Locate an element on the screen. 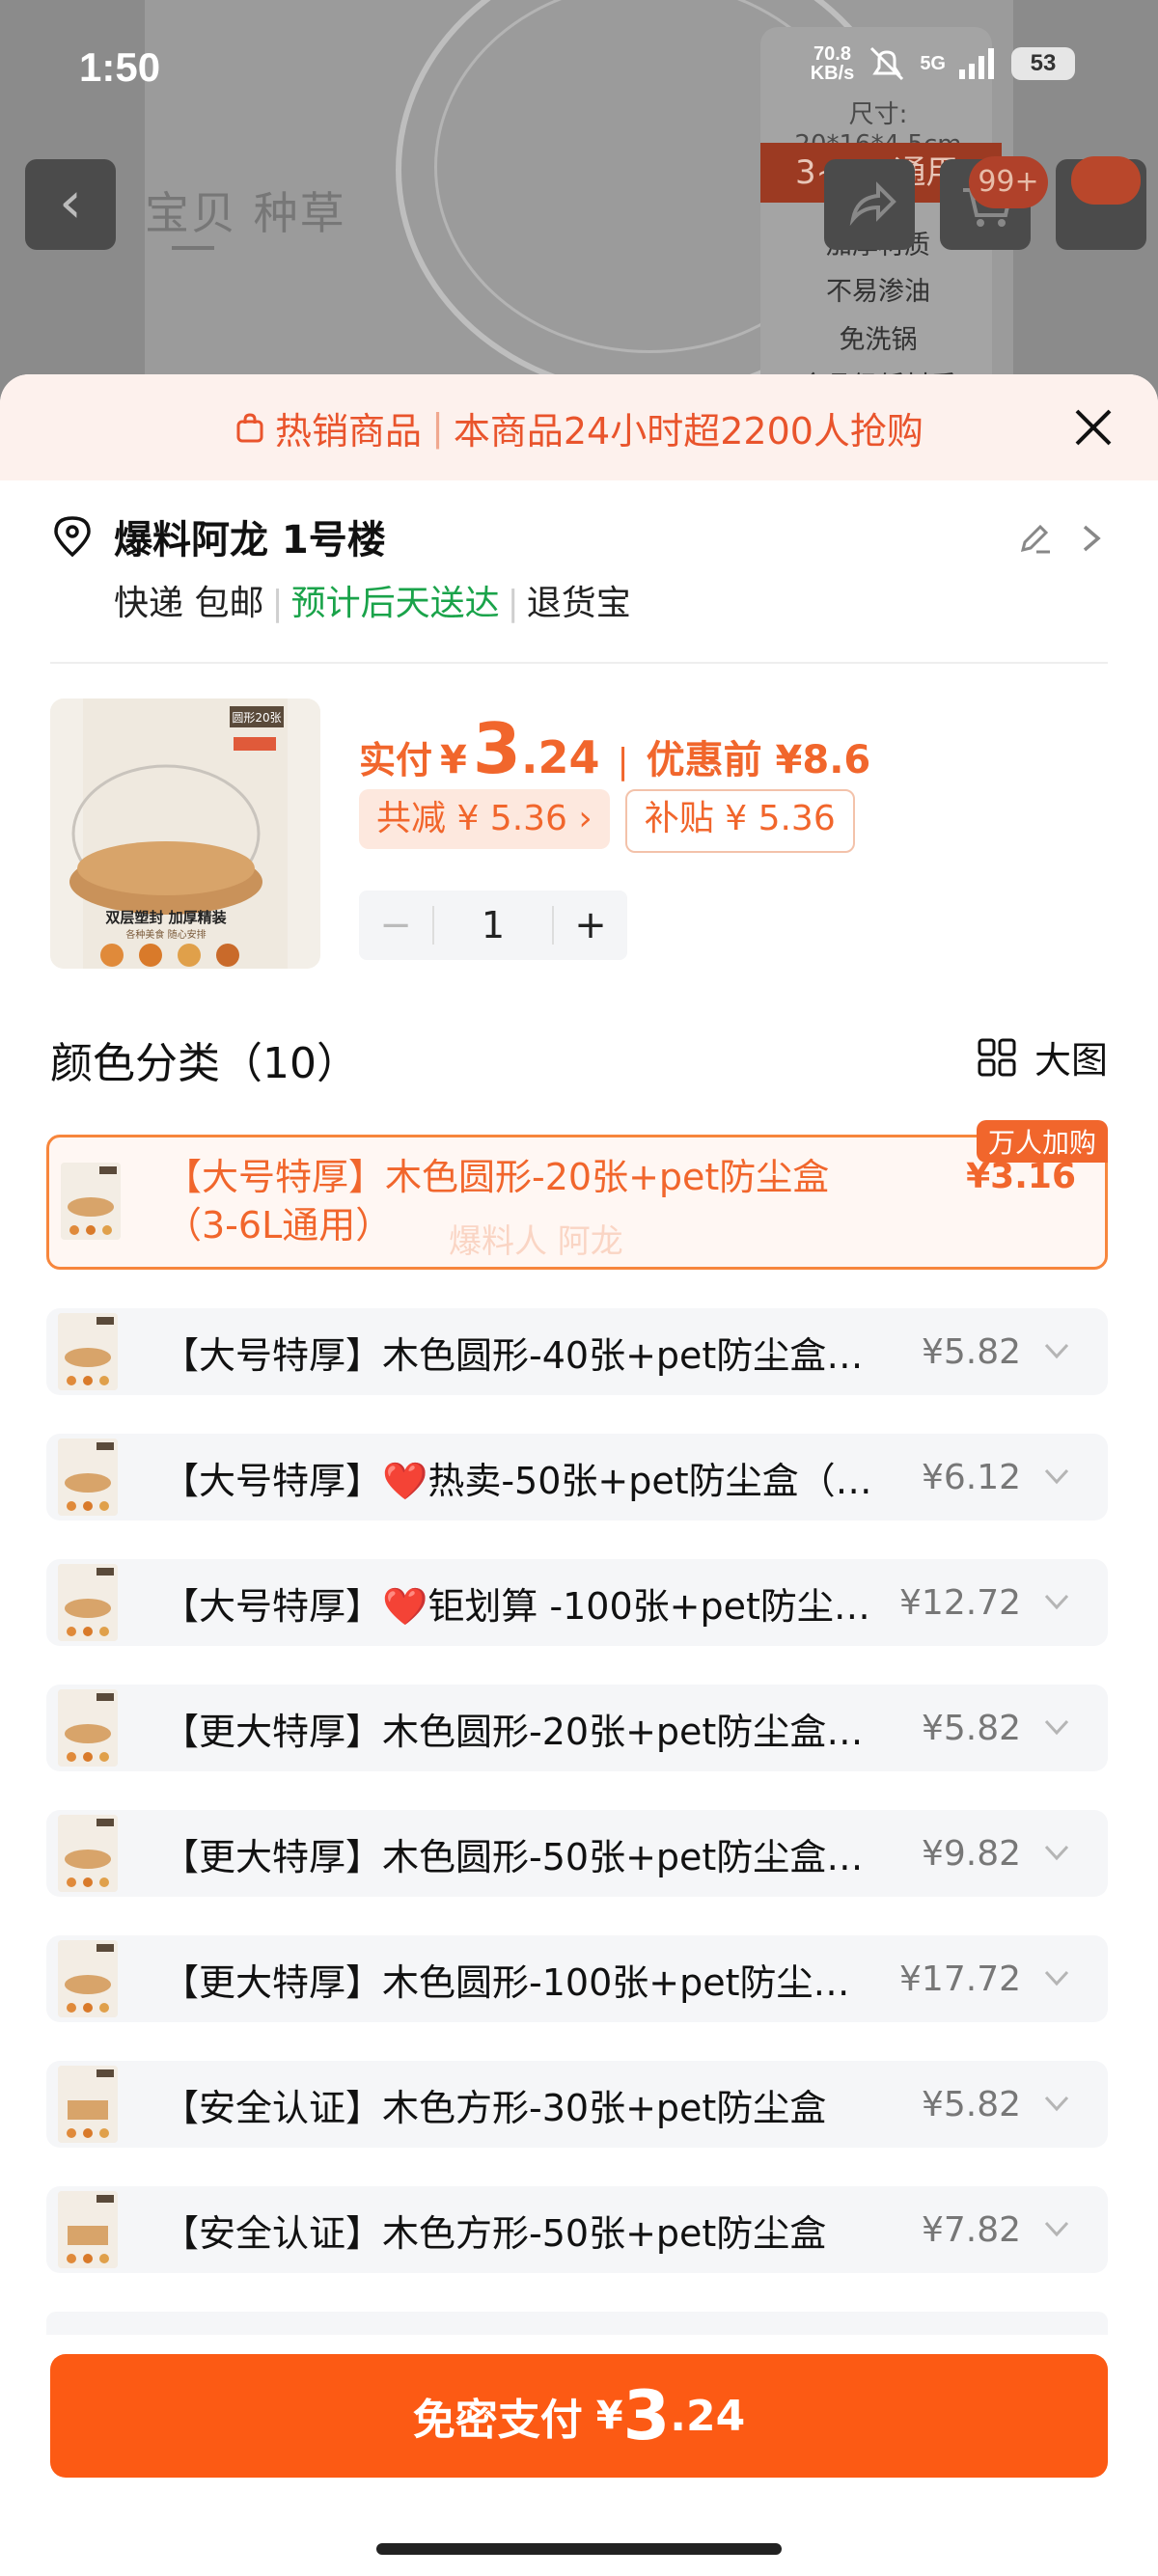 The width and height of the screenshot is (1158, 2576). net-speed: 70.8 KB/s is located at coordinates (833, 64).